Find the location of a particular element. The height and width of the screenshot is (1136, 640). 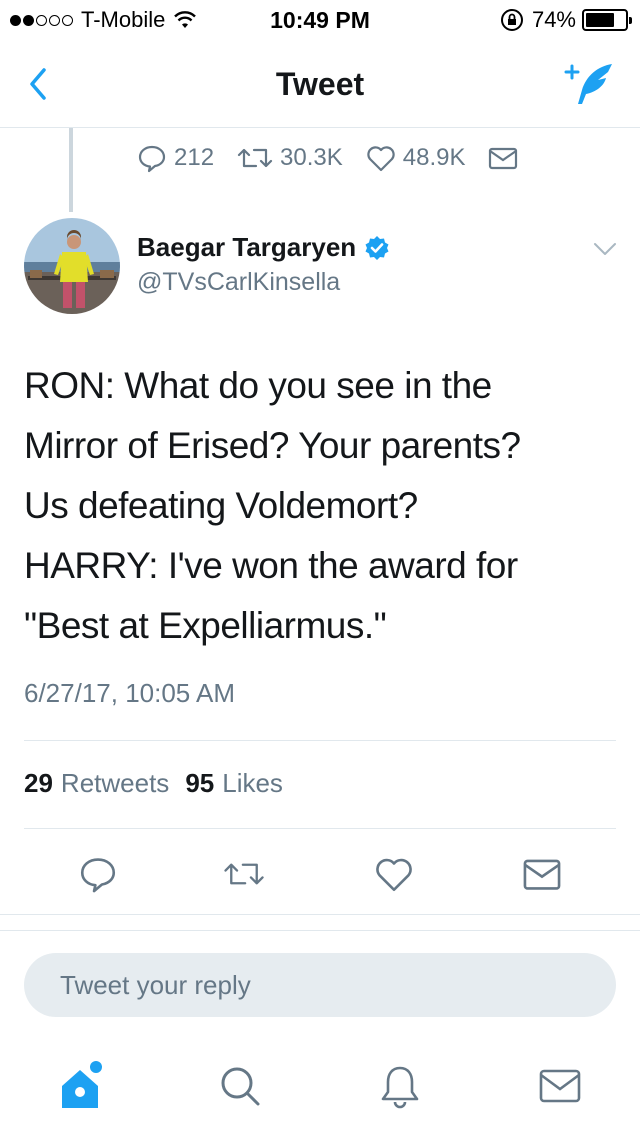

page-title: Tweet is located at coordinates (320, 84).